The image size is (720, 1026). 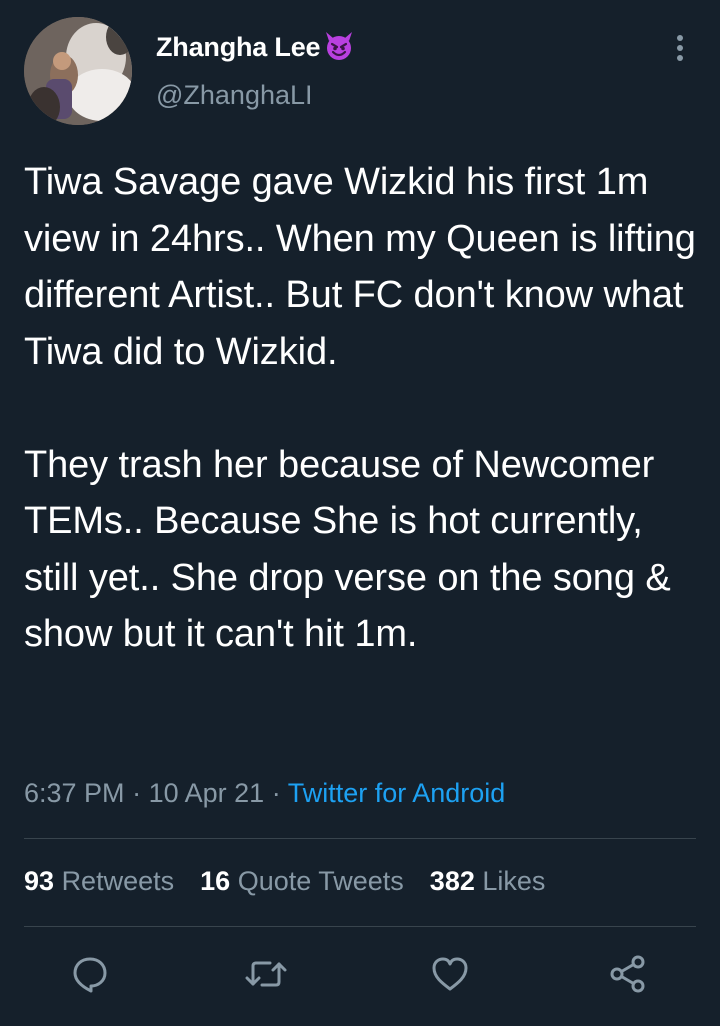 I want to click on avatar-photo, so click(x=78, y=71).